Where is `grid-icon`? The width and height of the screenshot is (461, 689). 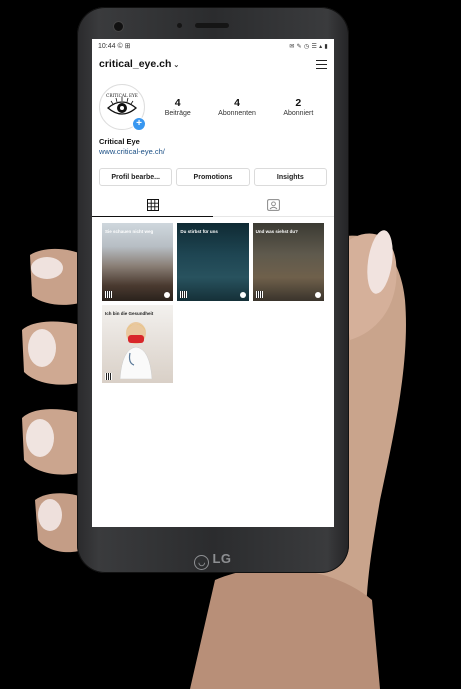
grid-icon is located at coordinates (152, 205).